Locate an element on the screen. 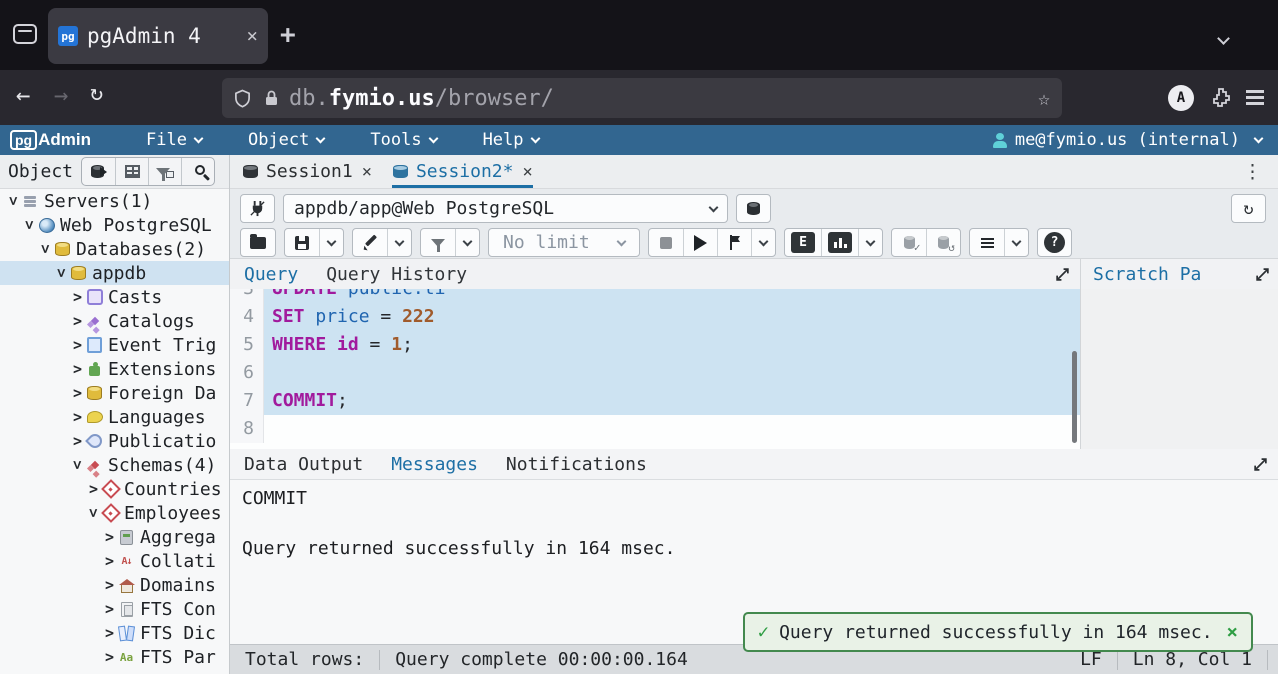 This screenshot has width=1278, height=674. scratch-pad-body is located at coordinates (1179, 369).